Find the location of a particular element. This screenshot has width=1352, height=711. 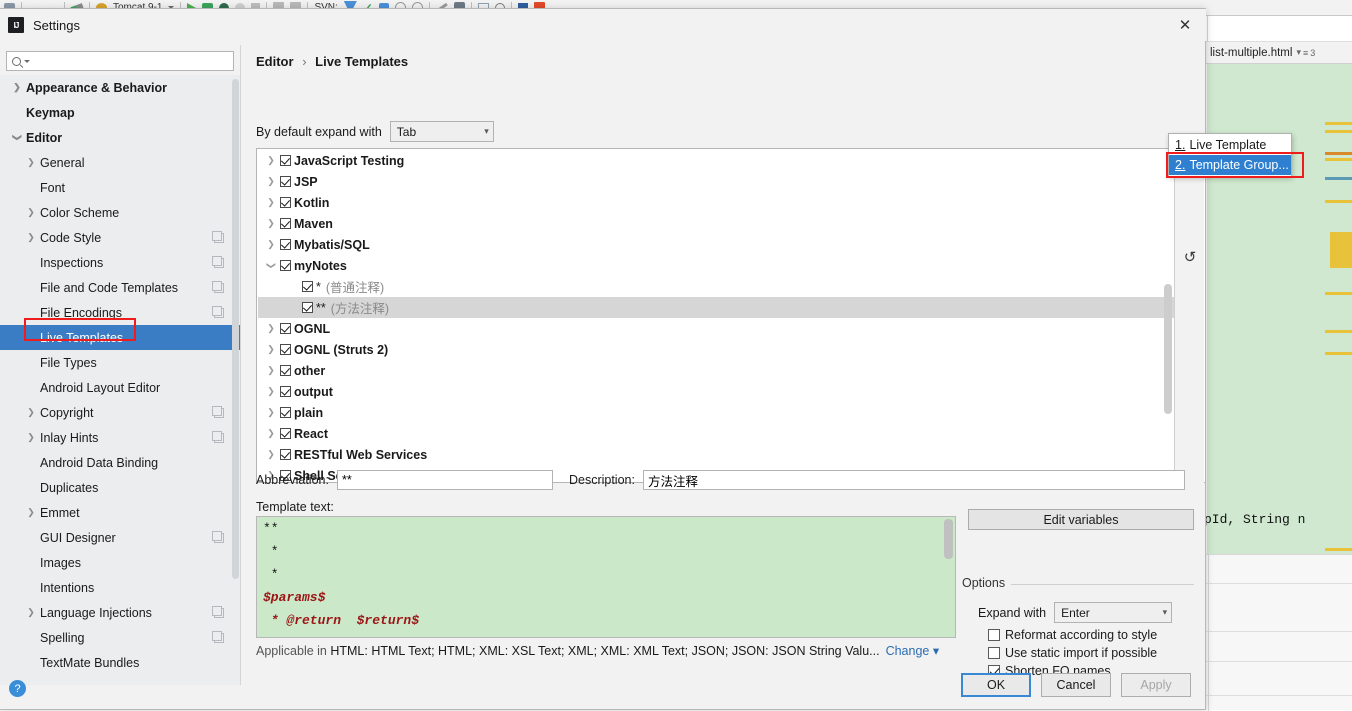

revert-template-button: ↺ is located at coordinates (1190, 257).